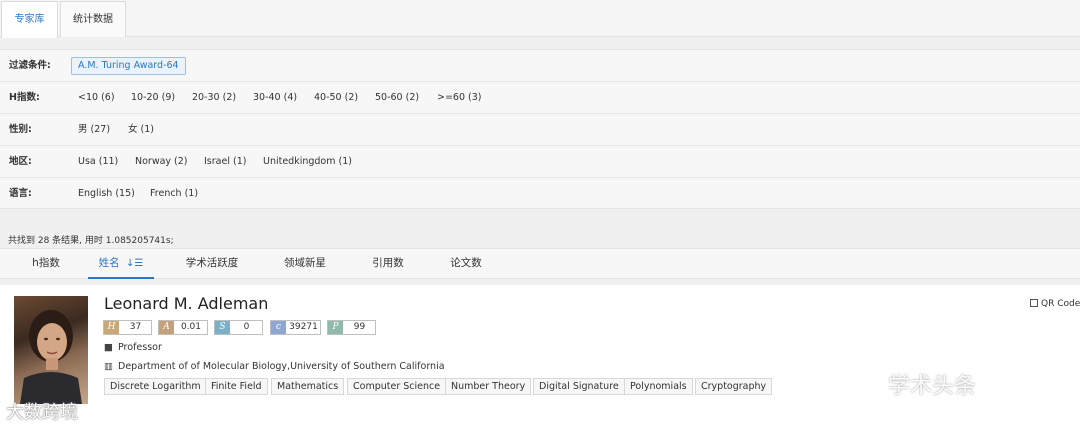  I want to click on filter-option: 20-30 (2), so click(214, 98).